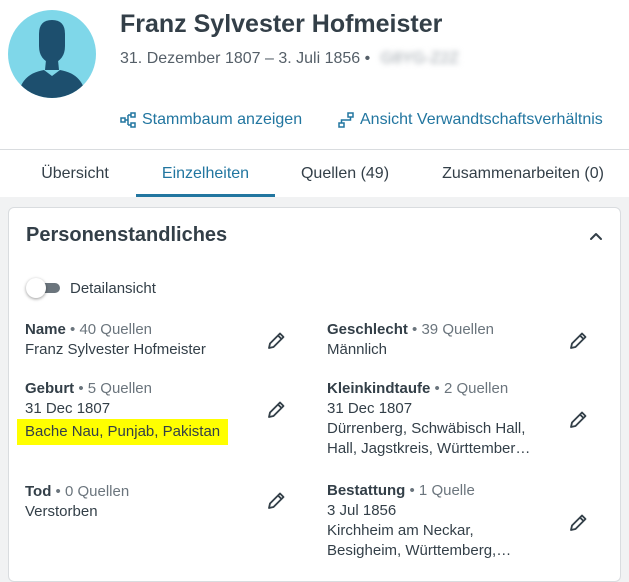  Describe the element at coordinates (281, 24) in the screenshot. I see `person-name: Franz Sylvester Hofmeister` at that location.